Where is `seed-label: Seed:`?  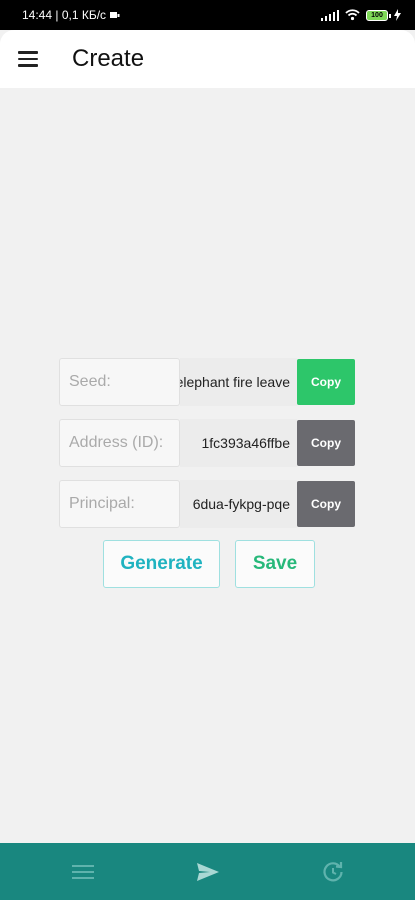
seed-label: Seed: is located at coordinates (119, 382).